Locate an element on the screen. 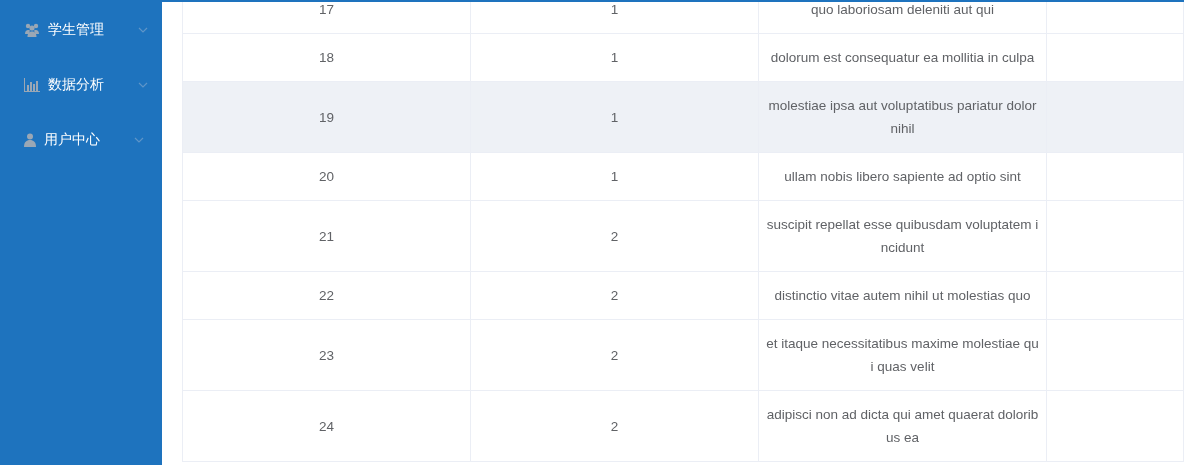 This screenshot has width=1184, height=465. sidebar-item-label: 用户中心 is located at coordinates (72, 139).